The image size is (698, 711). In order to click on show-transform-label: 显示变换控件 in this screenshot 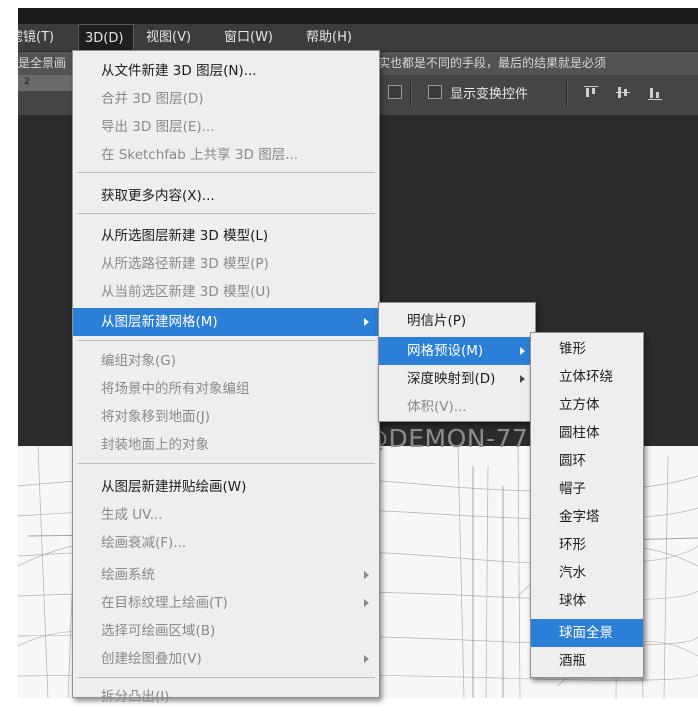, I will do `click(489, 94)`.